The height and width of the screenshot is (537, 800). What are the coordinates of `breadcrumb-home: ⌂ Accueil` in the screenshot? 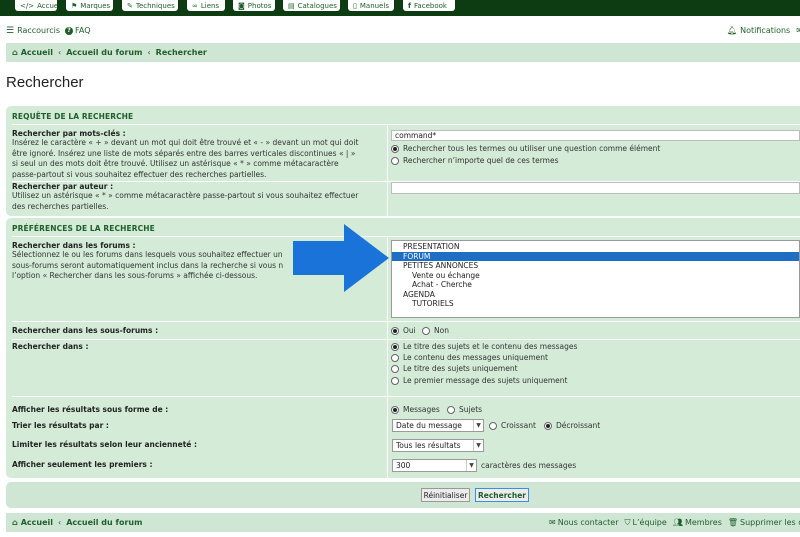 It's located at (32, 52).